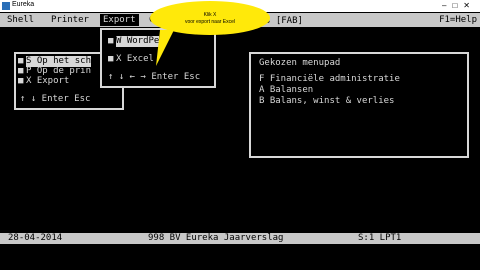 The height and width of the screenshot is (270, 480). Describe the element at coordinates (210, 15) in the screenshot. I see `tooltip-line-1: Klik X` at that location.